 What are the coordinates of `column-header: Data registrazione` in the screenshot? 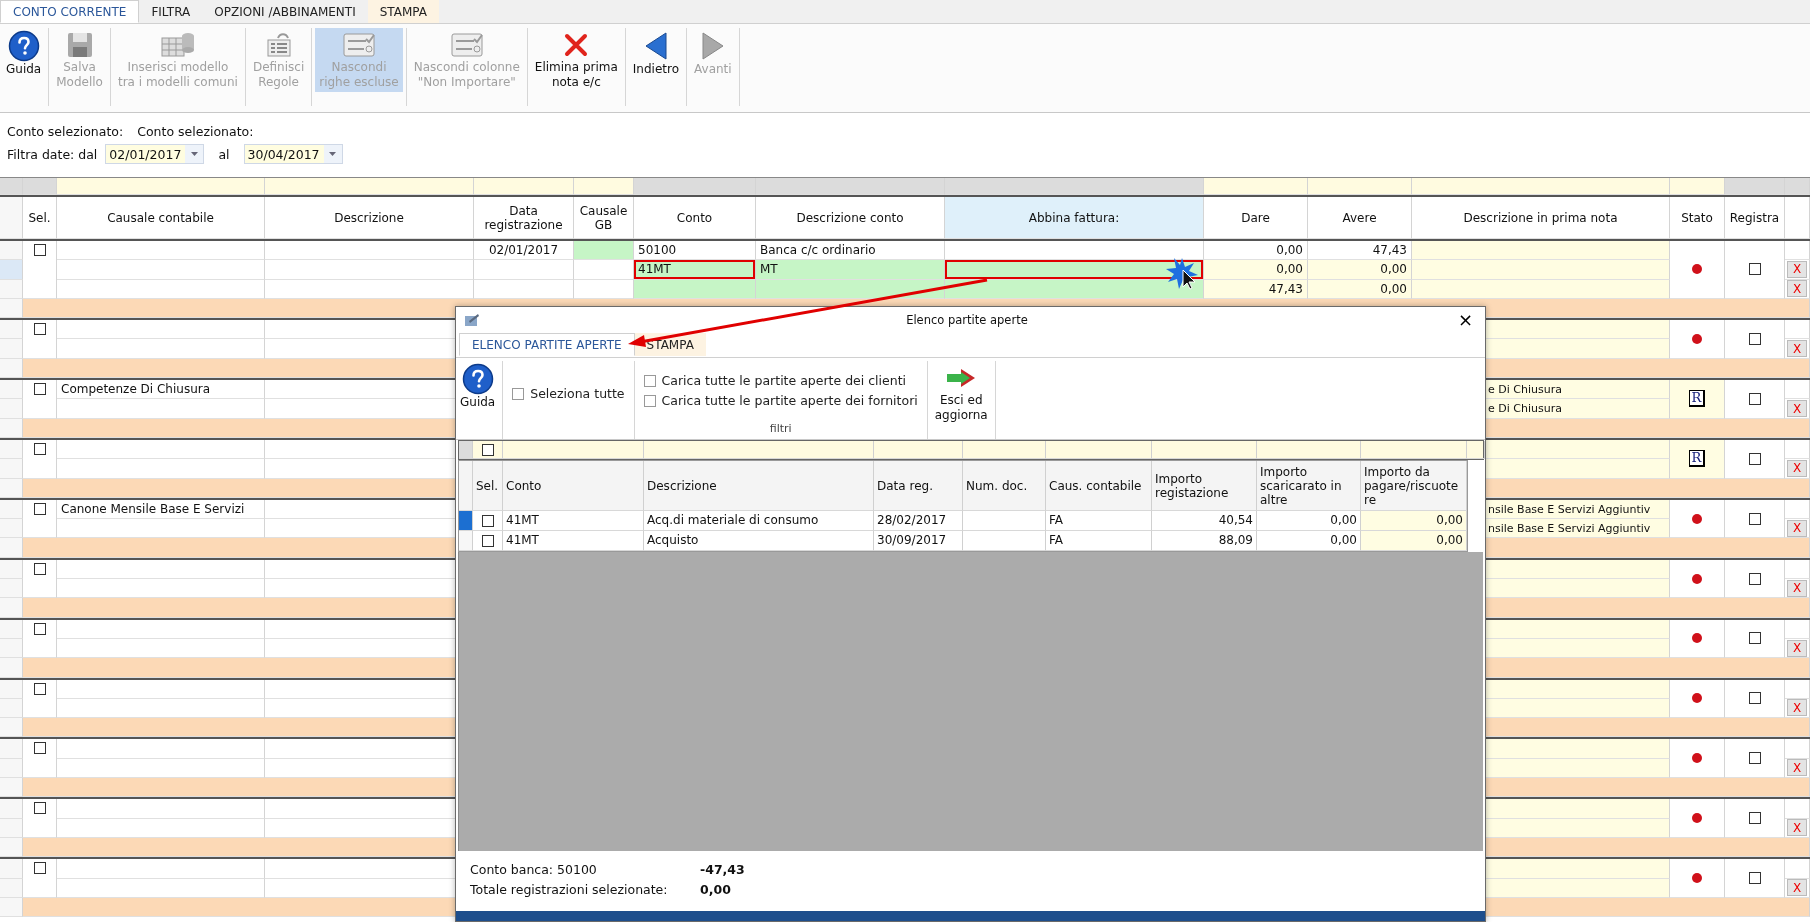 It's located at (524, 218).